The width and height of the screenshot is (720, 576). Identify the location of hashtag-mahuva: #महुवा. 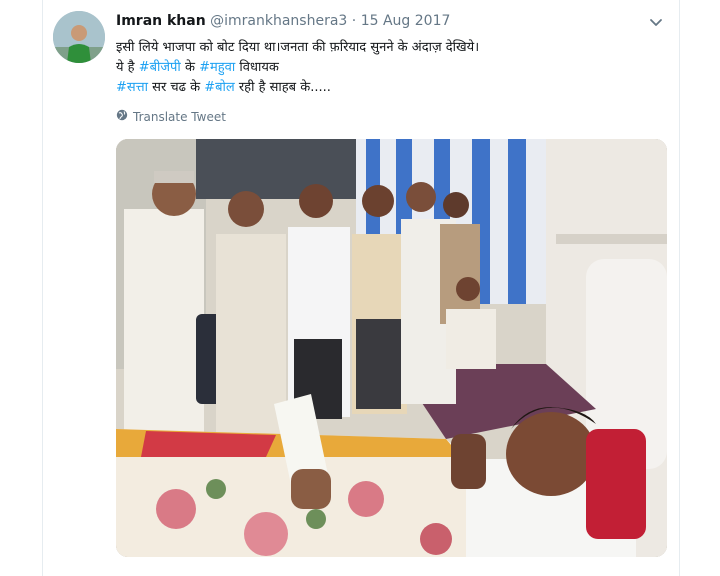
(217, 67).